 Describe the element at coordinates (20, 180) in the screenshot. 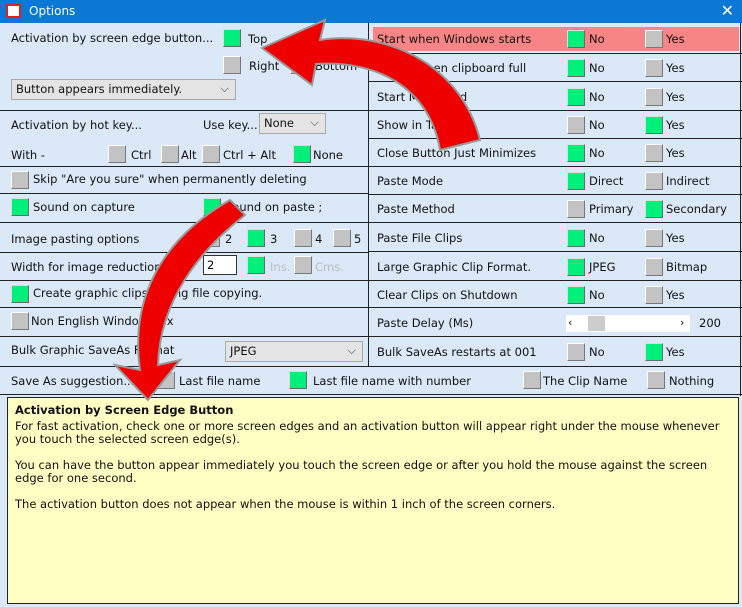

I see `skip-confirm-checkbox` at that location.